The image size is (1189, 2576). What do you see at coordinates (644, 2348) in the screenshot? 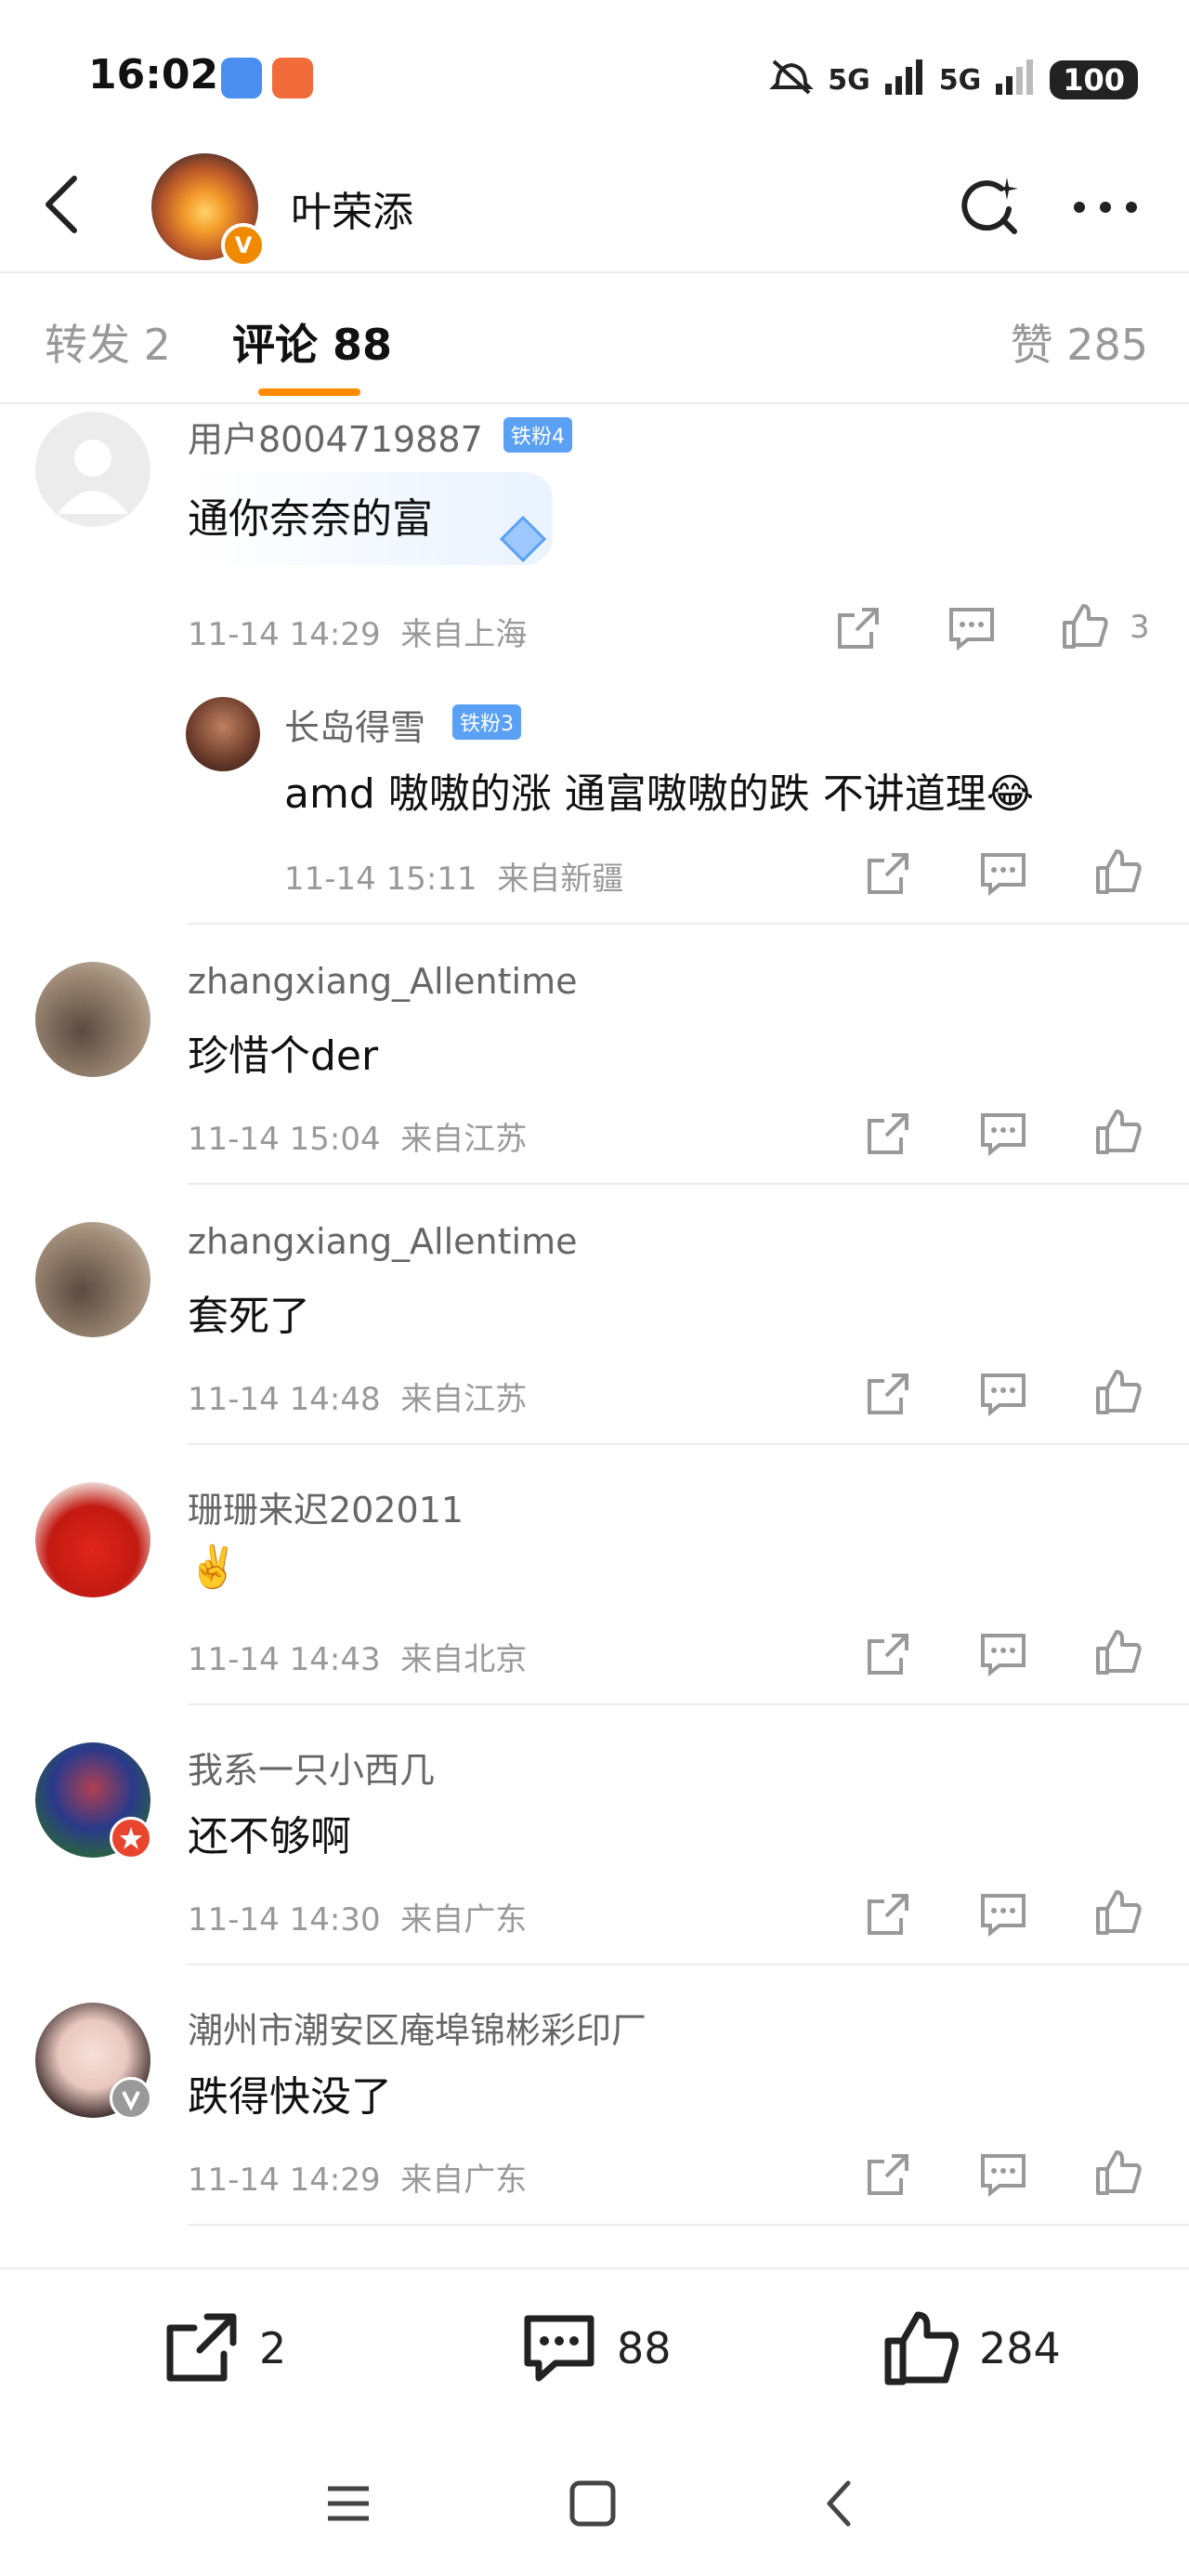
I see `comment-count: 88` at bounding box center [644, 2348].